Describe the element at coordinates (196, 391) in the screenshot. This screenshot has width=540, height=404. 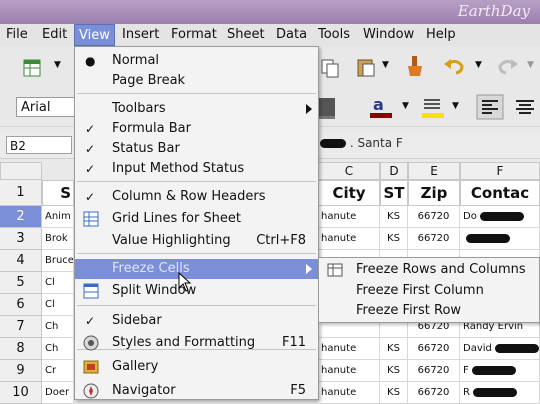
I see `view-menu-item-navigator: Navigator F5` at that location.